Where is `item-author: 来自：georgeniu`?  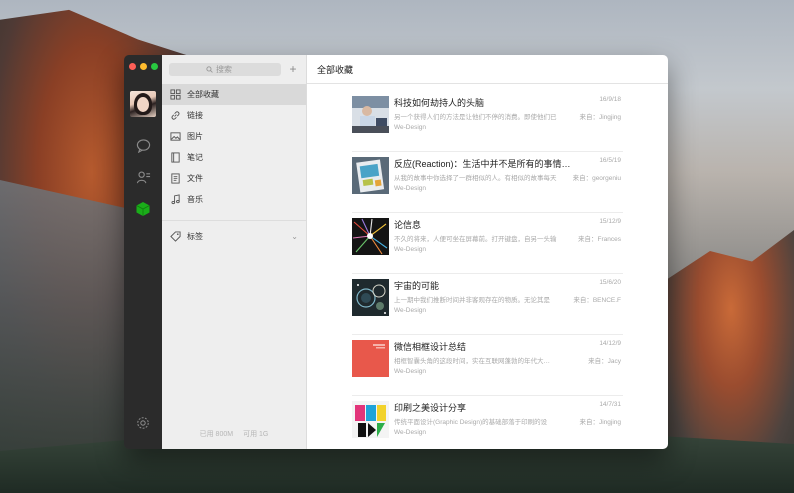 item-author: 来自：georgeniu is located at coordinates (596, 178).